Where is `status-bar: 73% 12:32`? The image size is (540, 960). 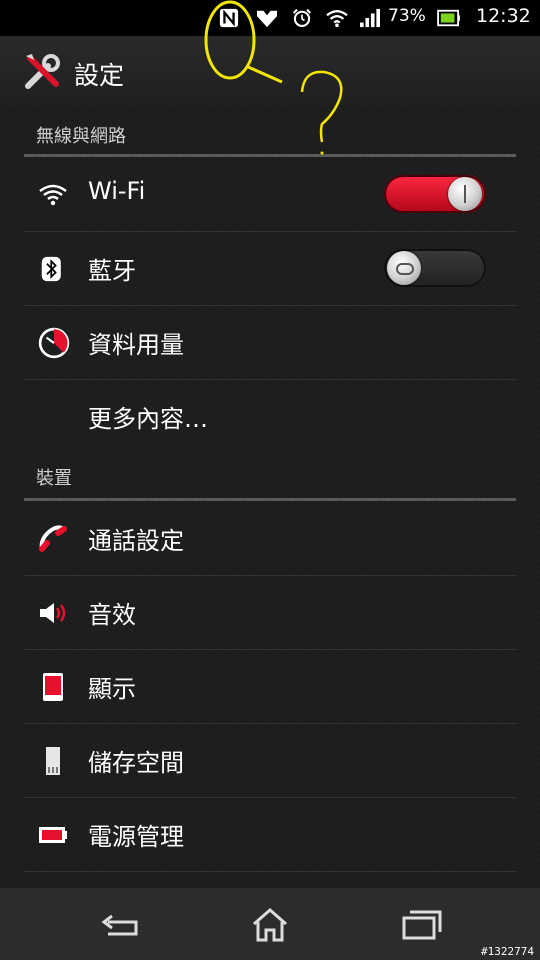
status-bar: 73% 12:32 is located at coordinates (270, 18).